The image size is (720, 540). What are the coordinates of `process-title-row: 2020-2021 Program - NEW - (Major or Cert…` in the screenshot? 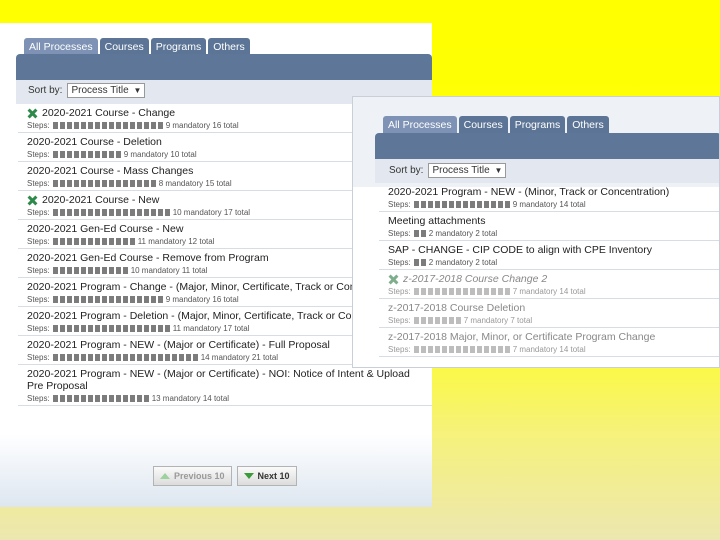 It's located at (226, 380).